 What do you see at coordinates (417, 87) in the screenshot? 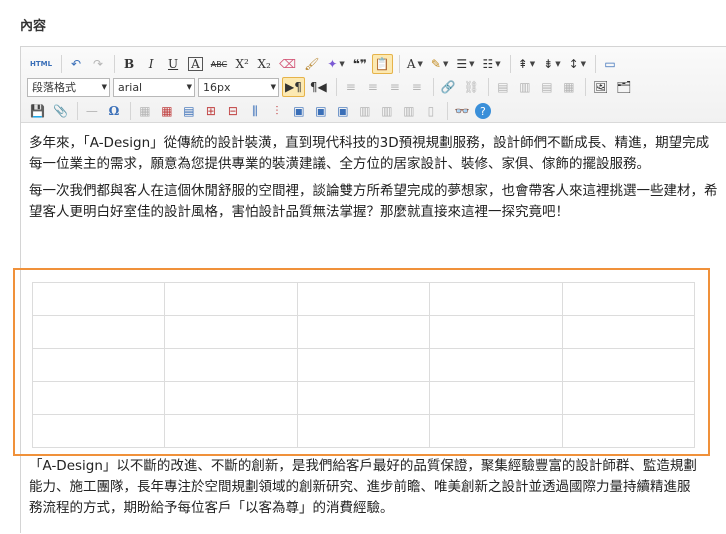
I see `align-justify-icon: ≡` at bounding box center [417, 87].